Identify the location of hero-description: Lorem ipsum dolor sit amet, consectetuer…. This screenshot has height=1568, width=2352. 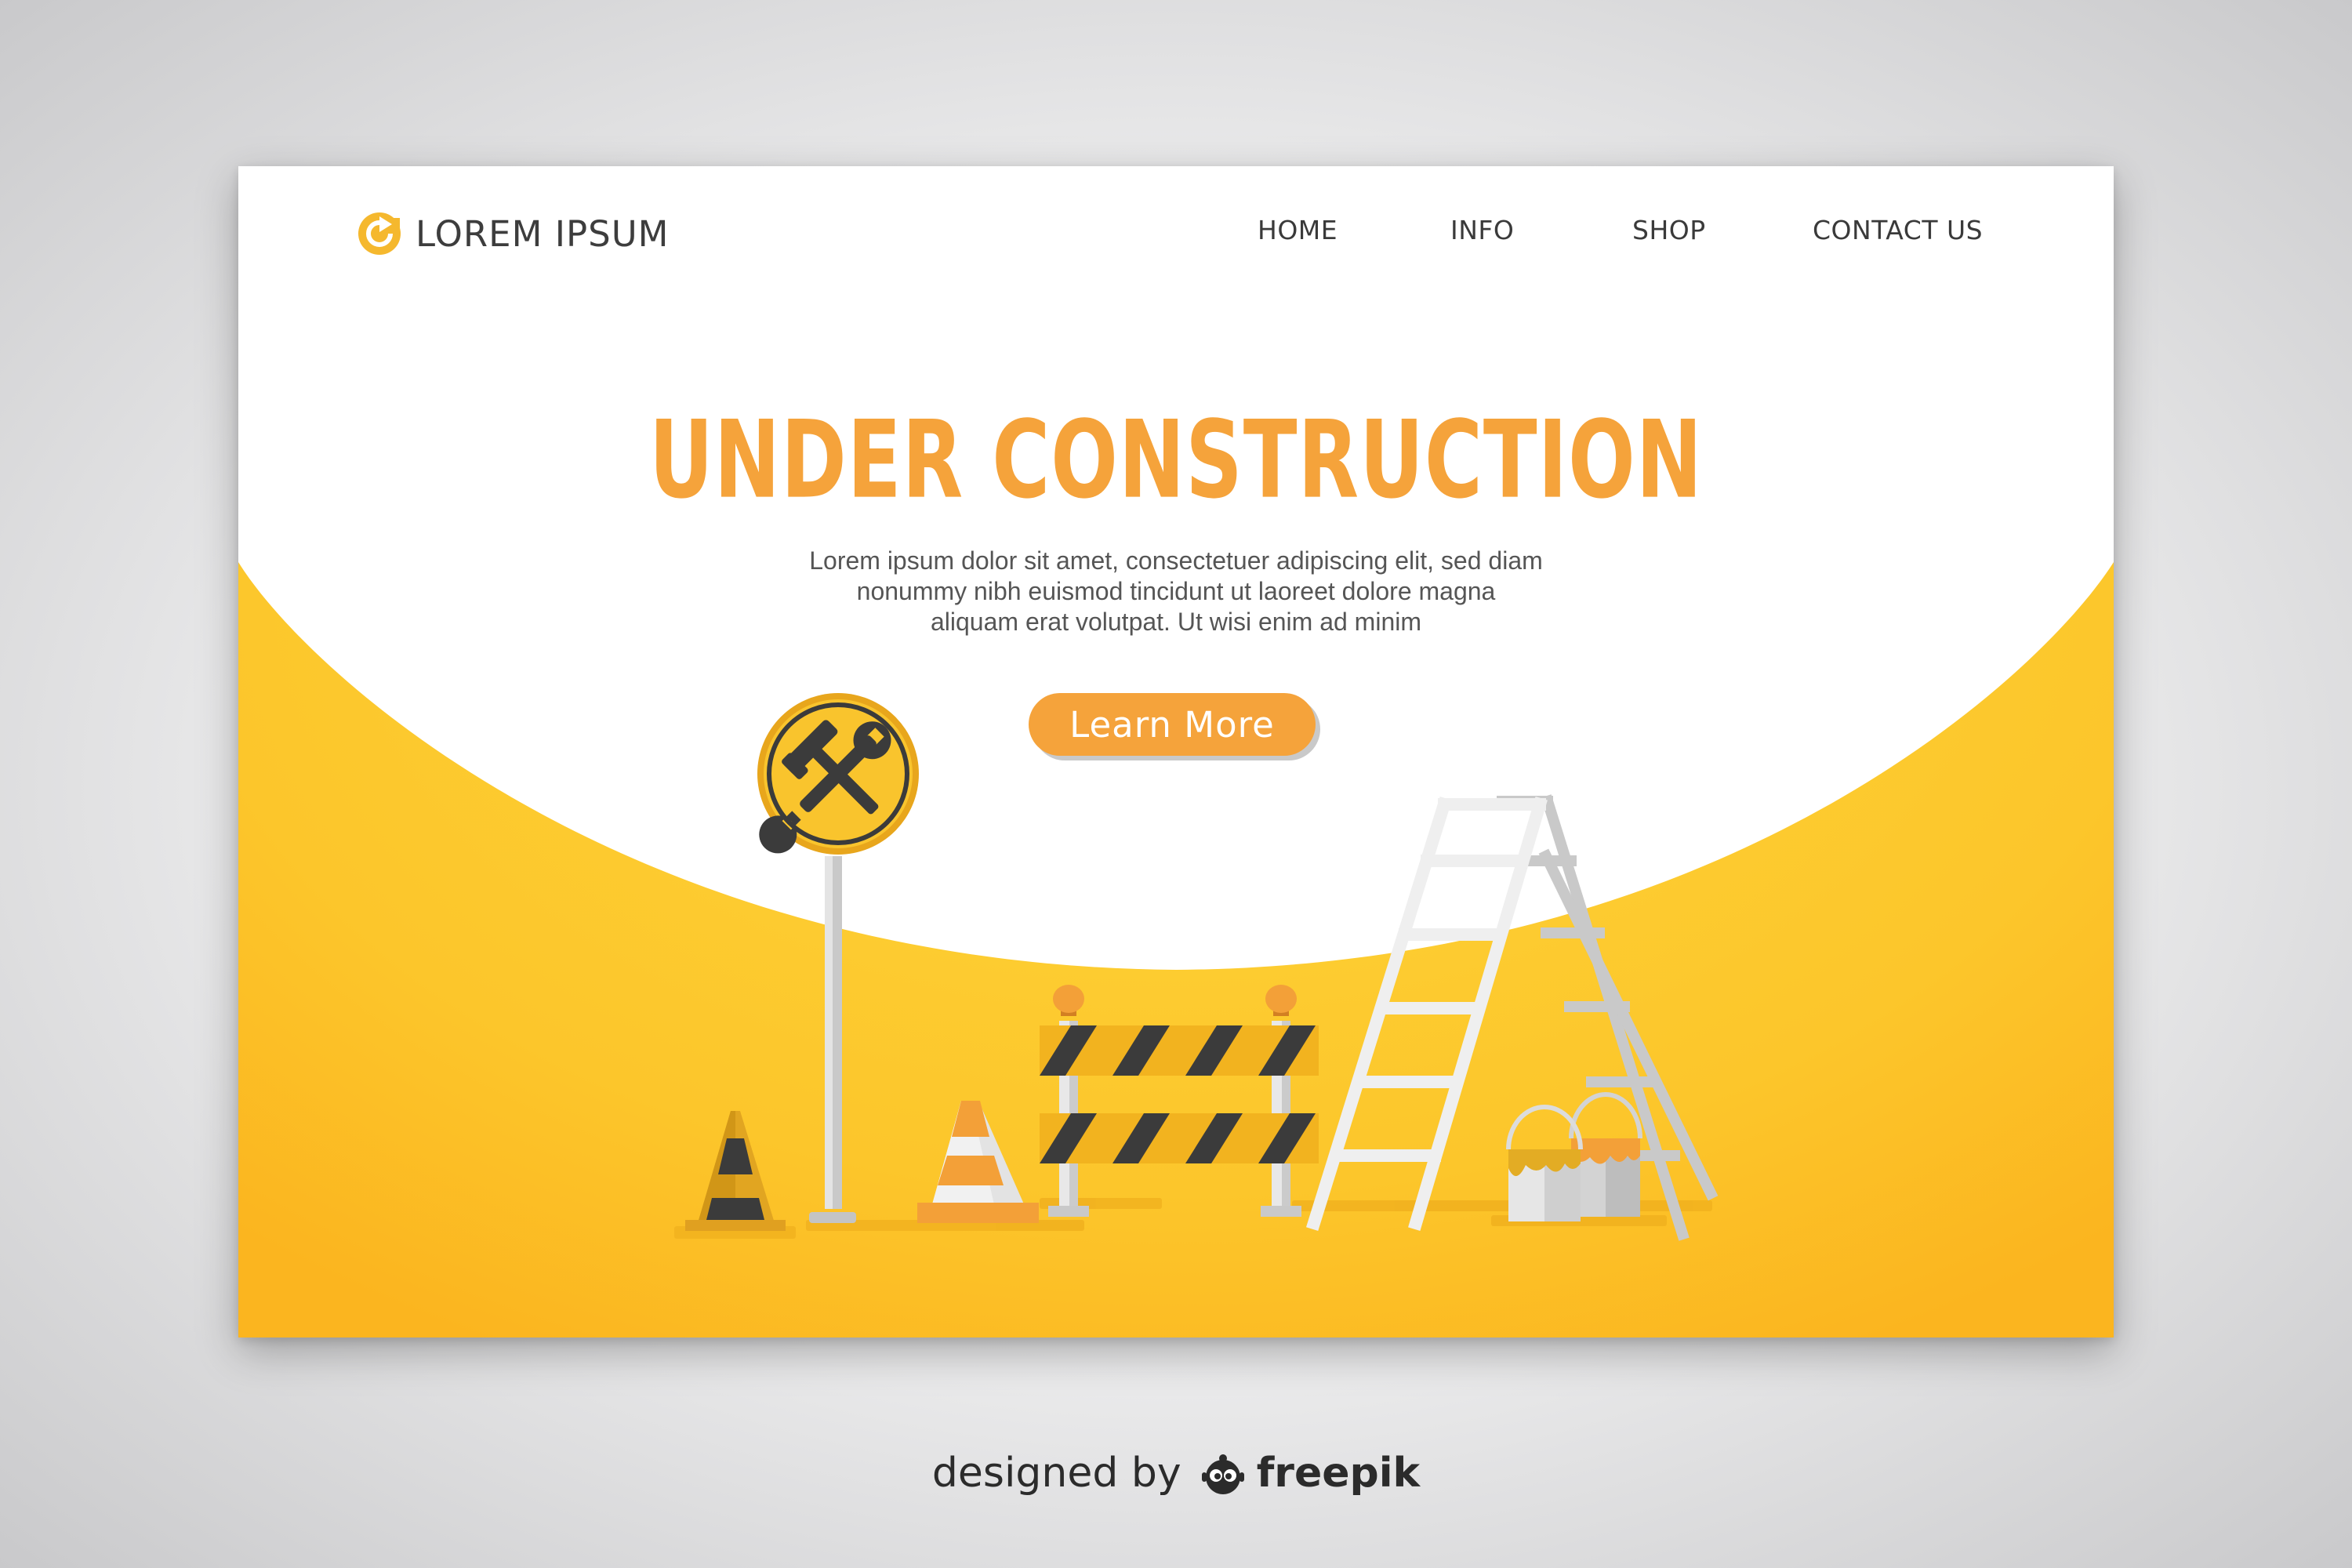
(1176, 591).